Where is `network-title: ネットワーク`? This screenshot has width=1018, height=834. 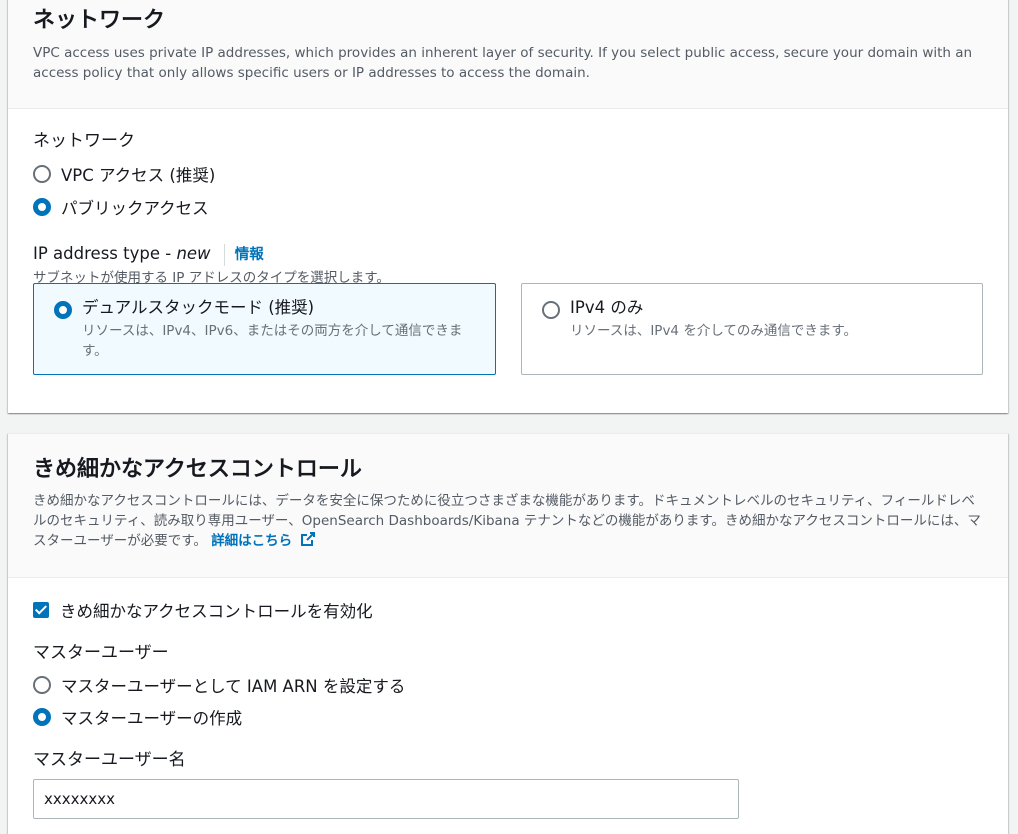
network-title: ネットワーク is located at coordinates (99, 20).